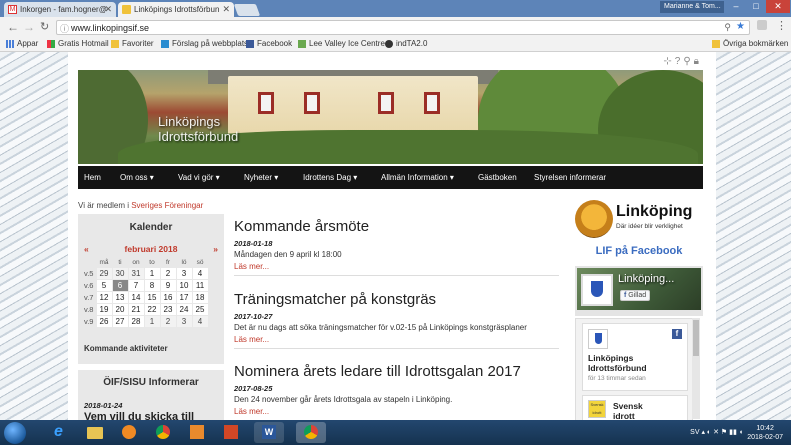 The image size is (791, 445). Describe the element at coordinates (163, 432) in the screenshot. I see `chrome-icon` at that location.